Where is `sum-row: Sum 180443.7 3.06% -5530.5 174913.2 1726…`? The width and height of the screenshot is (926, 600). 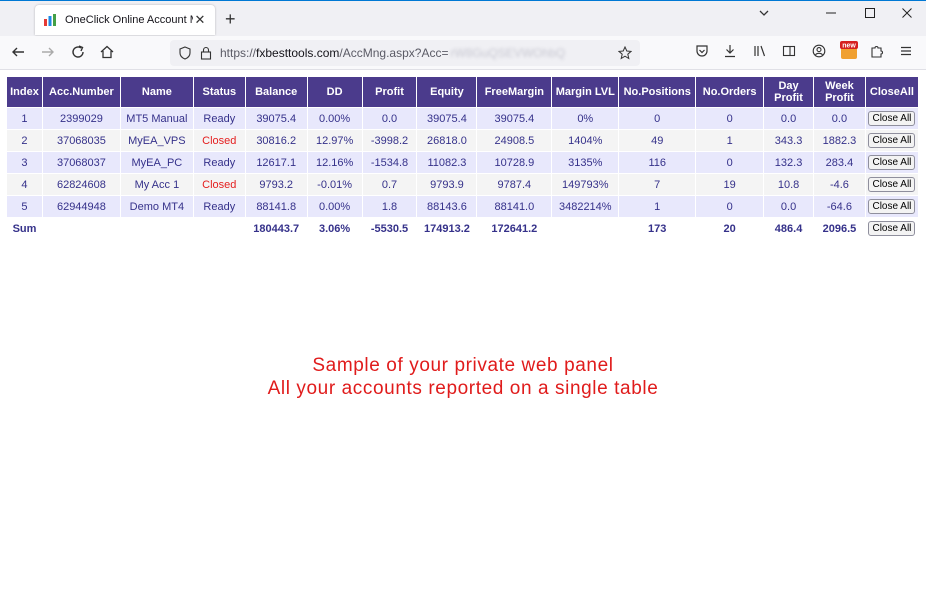 sum-row: Sum 180443.7 3.06% -5530.5 174913.2 1726… is located at coordinates (463, 228).